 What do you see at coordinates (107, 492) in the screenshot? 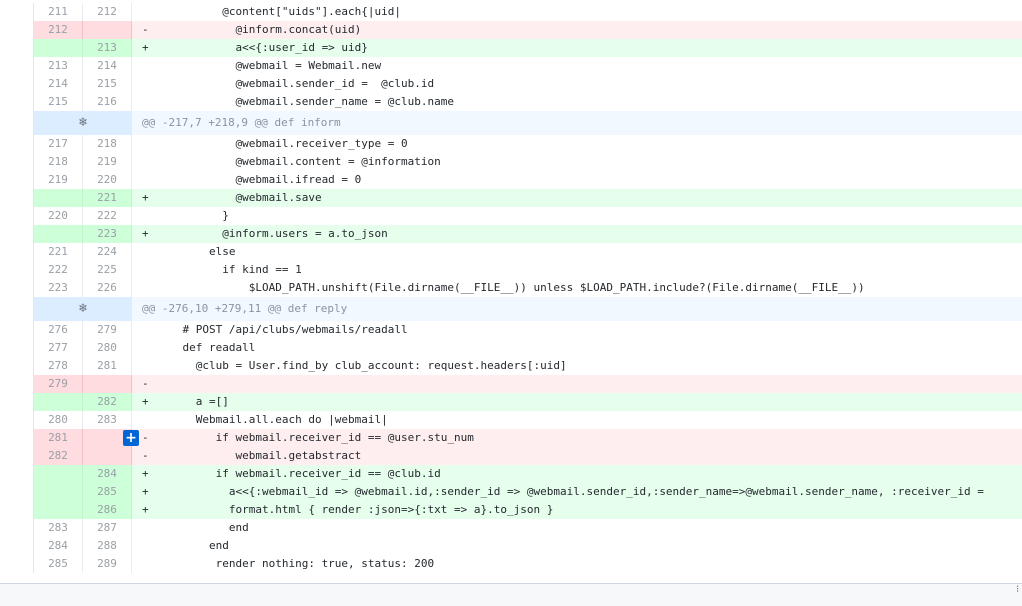
I see `new-line-number: 285` at bounding box center [107, 492].